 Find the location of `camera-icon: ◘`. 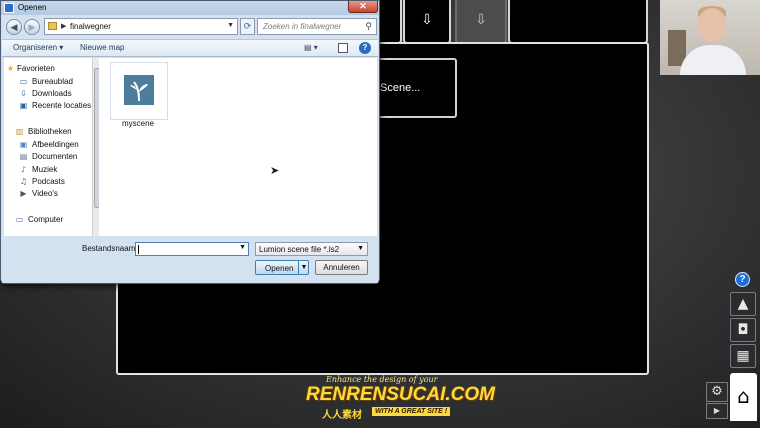

camera-icon: ◘ is located at coordinates (743, 330).